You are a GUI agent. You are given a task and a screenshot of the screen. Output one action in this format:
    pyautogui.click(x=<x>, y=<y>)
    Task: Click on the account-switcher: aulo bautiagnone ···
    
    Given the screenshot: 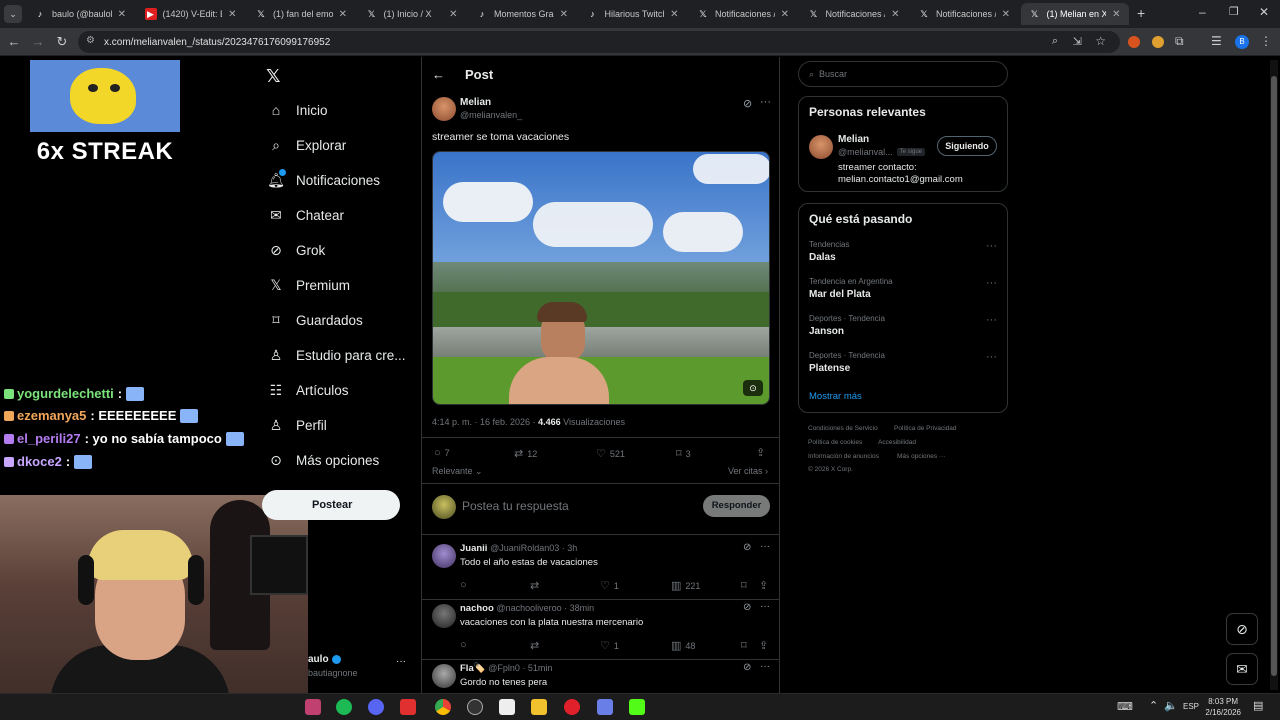 What is the action you would take?
    pyautogui.click(x=360, y=667)
    